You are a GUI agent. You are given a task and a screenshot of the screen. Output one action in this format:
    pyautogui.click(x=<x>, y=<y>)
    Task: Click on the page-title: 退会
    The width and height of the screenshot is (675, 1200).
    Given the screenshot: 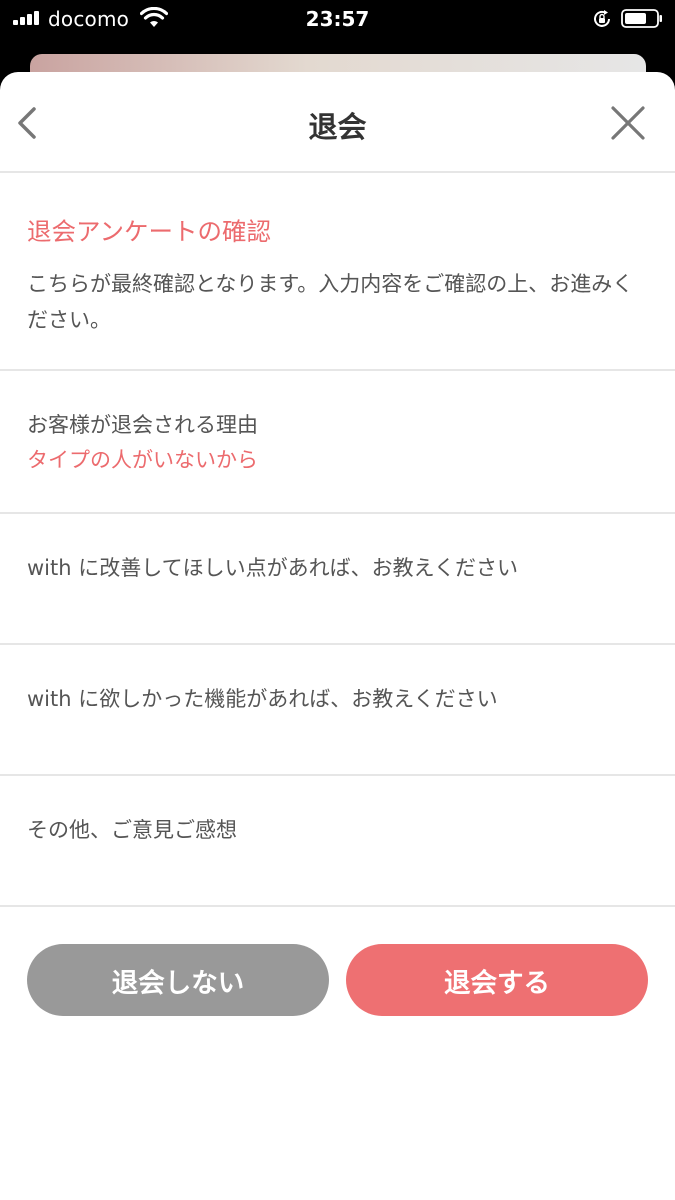 What is the action you would take?
    pyautogui.click(x=337, y=127)
    